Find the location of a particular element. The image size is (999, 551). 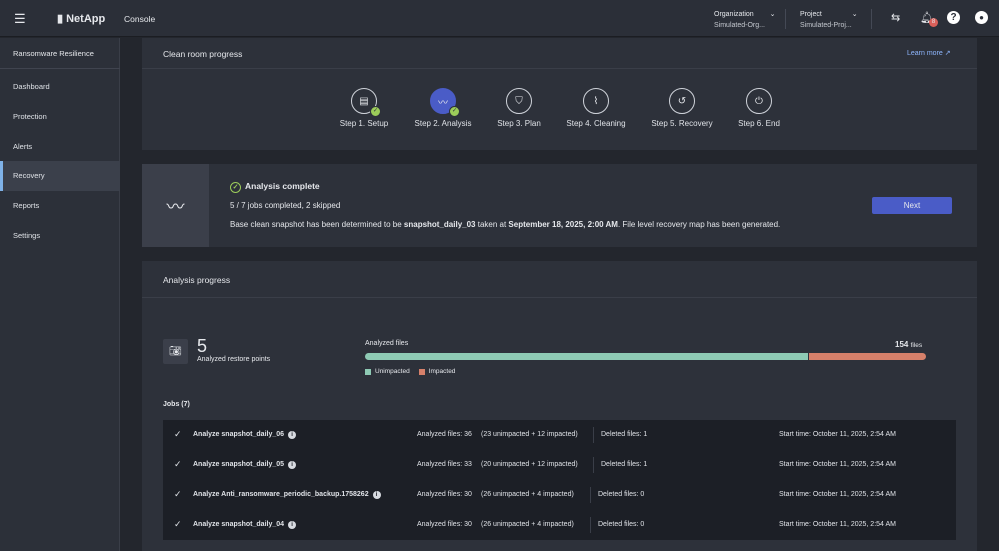

step-label: Step 5. Recovery is located at coordinates (682, 123).